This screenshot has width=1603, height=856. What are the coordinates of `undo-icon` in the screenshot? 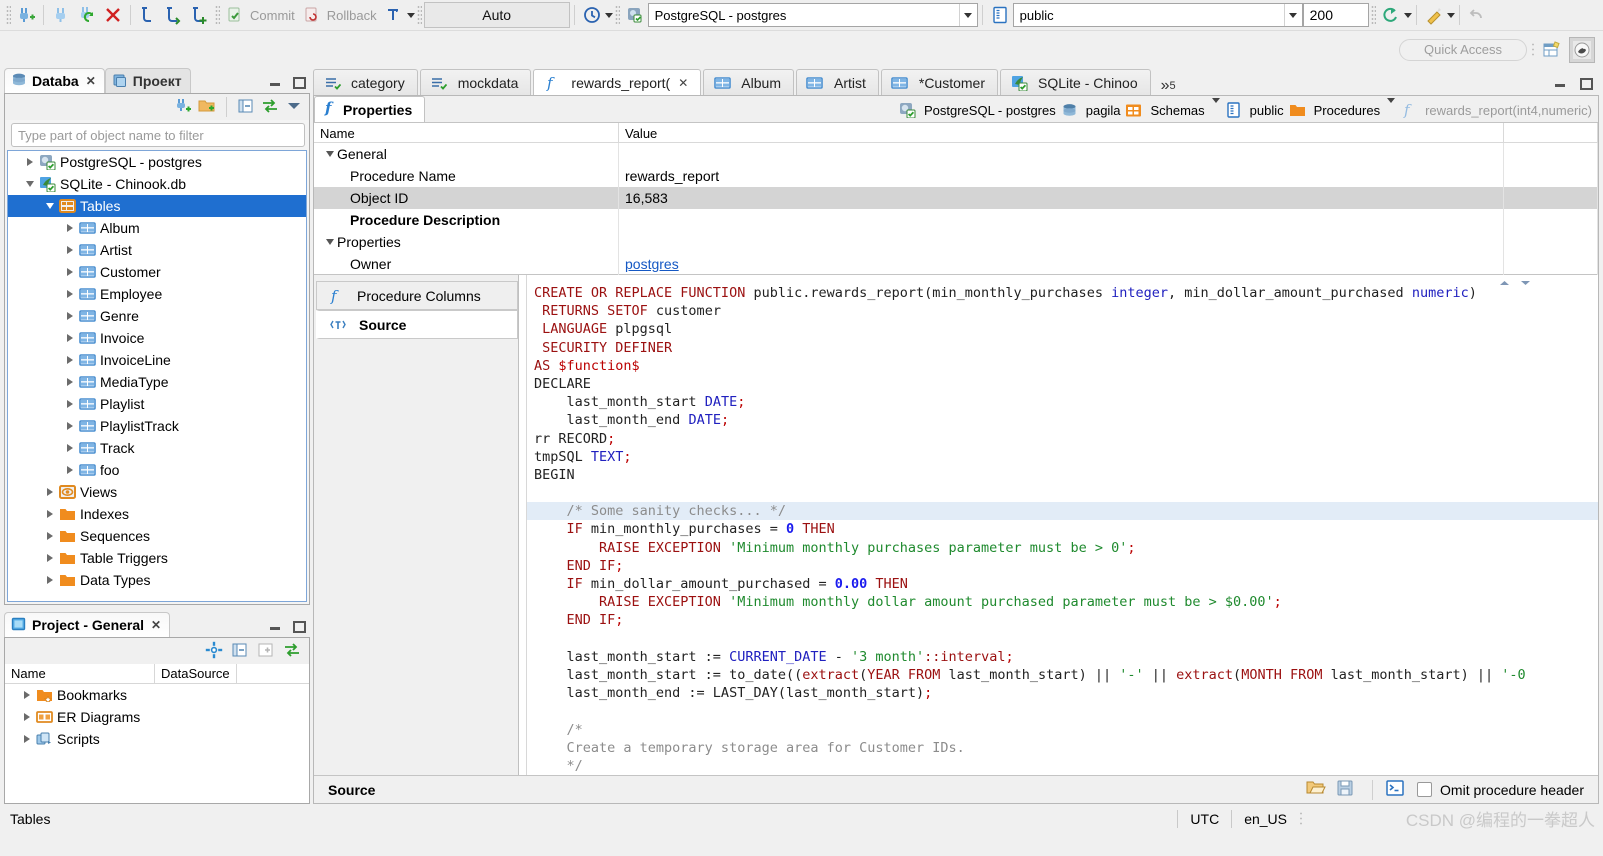 It's located at (1477, 15).